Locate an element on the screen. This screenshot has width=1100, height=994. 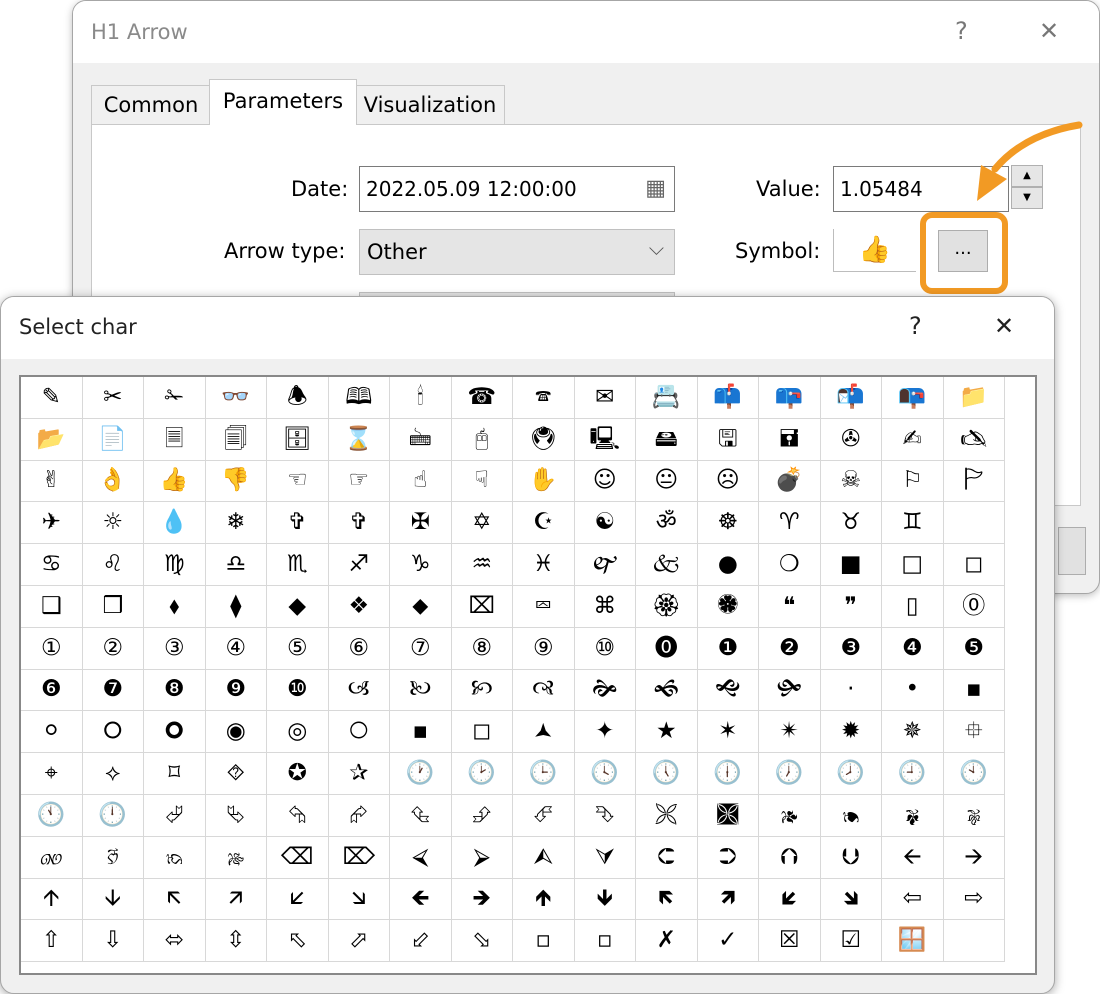
char-cell: 🙔 is located at coordinates (851, 815).